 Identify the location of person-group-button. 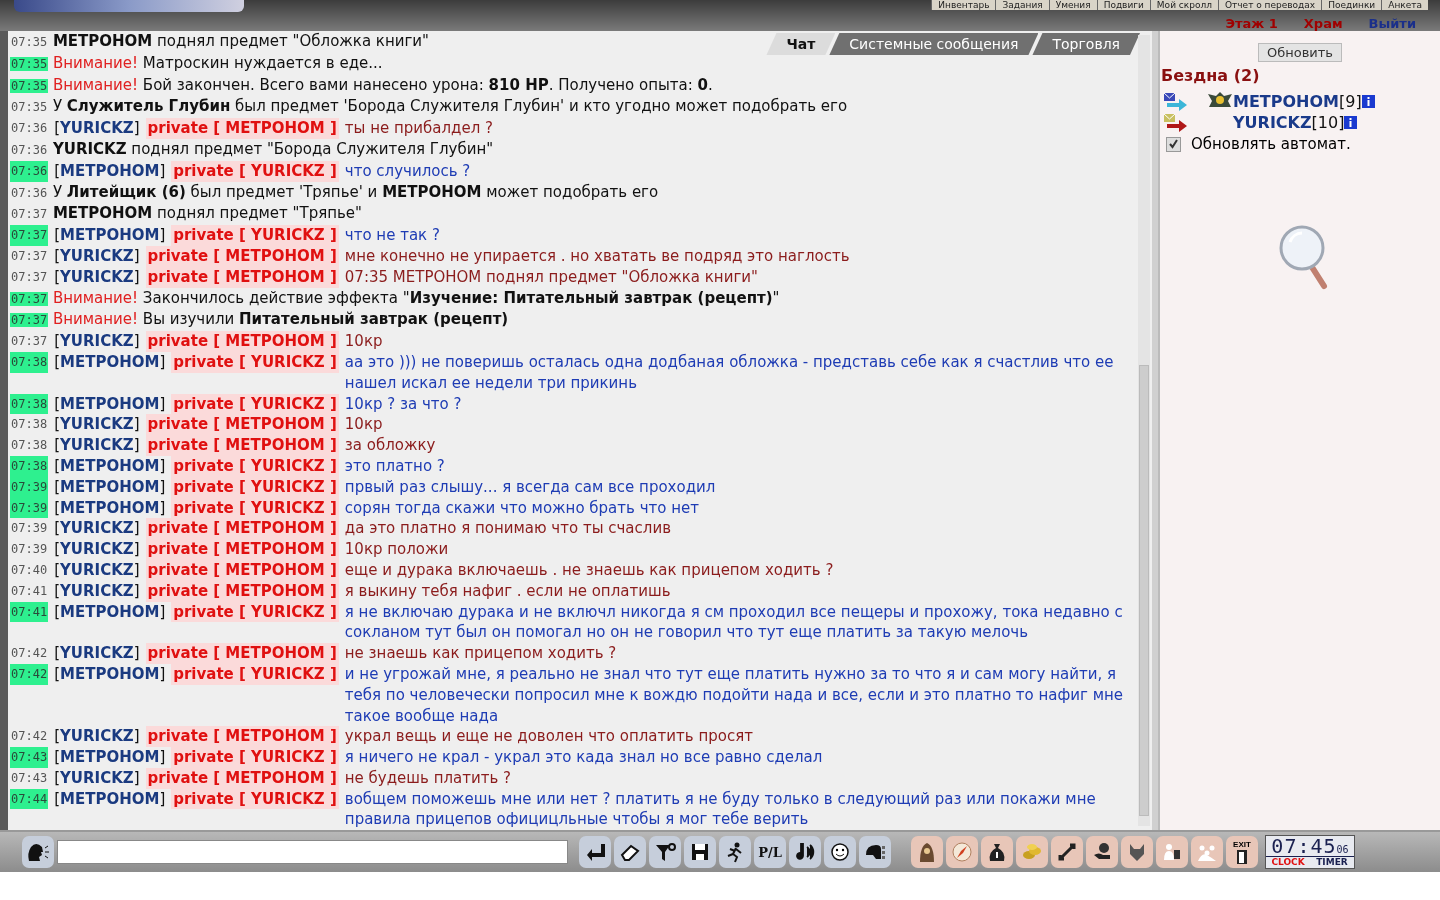
(1172, 852).